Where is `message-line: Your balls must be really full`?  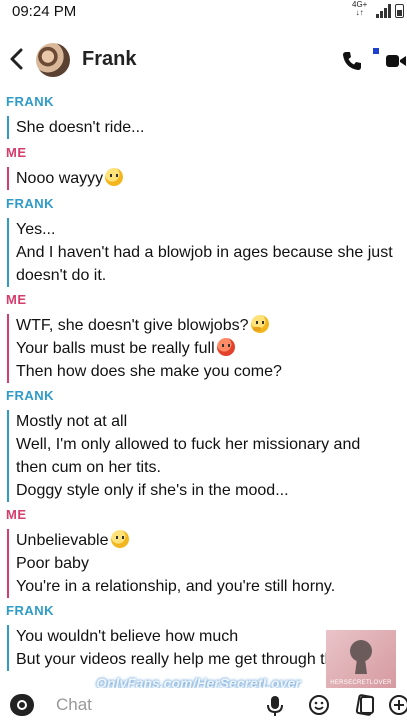
message-line: Your balls must be really full is located at coordinates (115, 348).